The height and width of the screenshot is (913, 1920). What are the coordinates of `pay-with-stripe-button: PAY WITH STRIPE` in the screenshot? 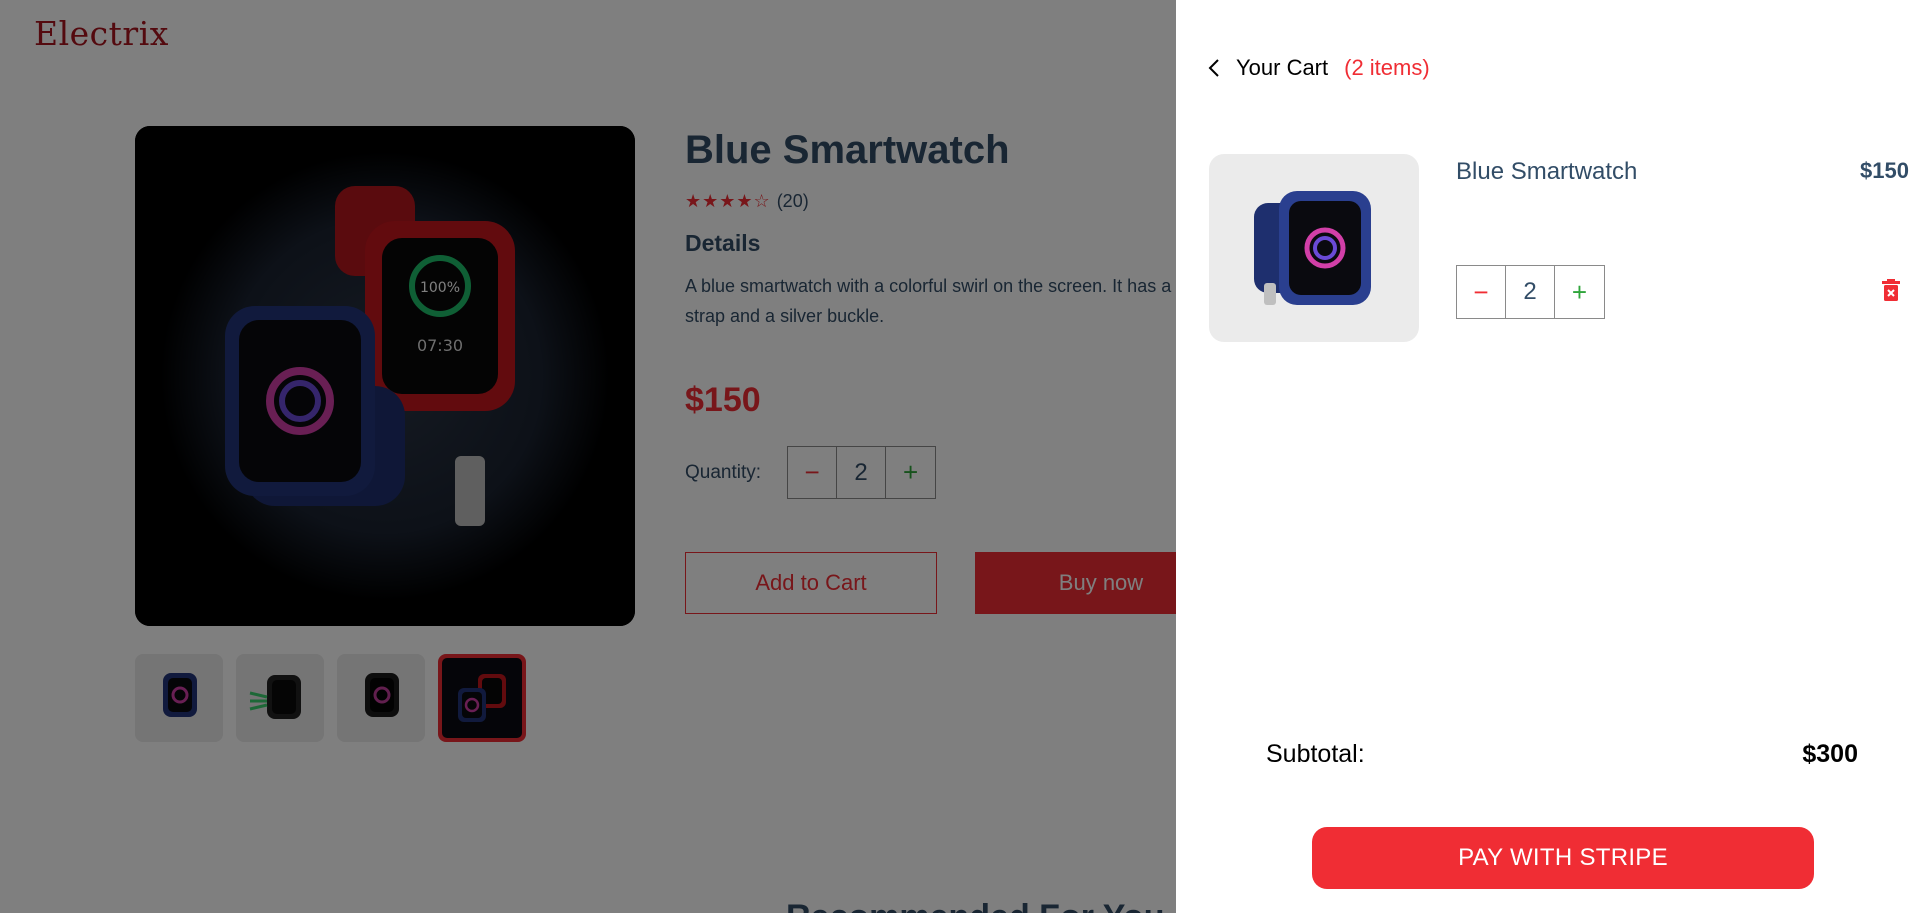 It's located at (1563, 858).